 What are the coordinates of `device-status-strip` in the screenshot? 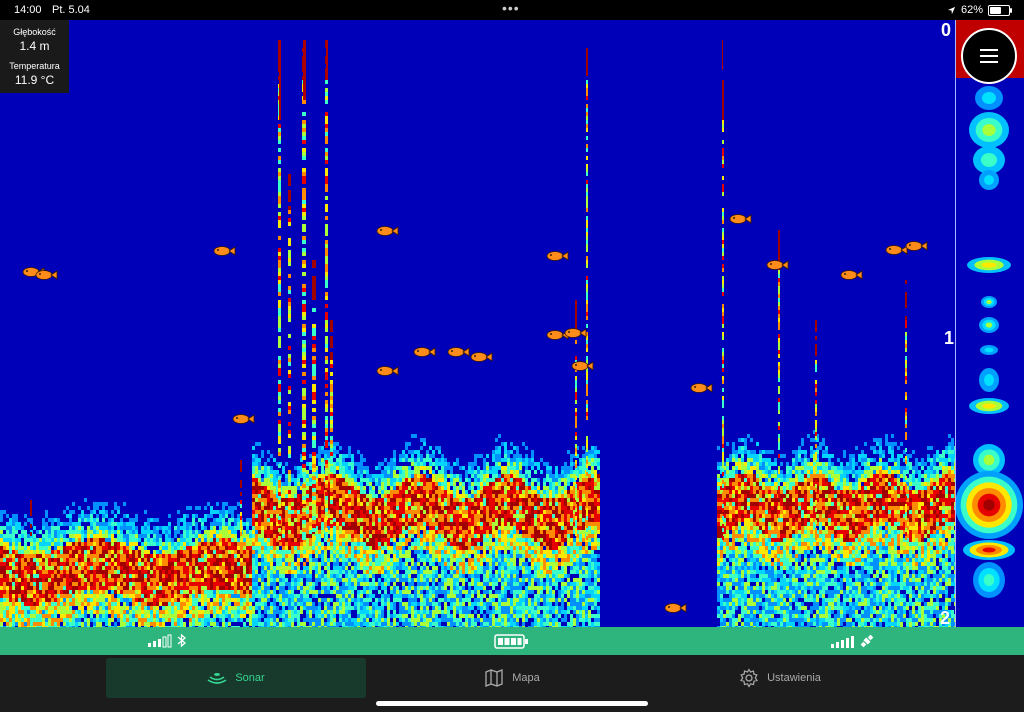 It's located at (512, 641).